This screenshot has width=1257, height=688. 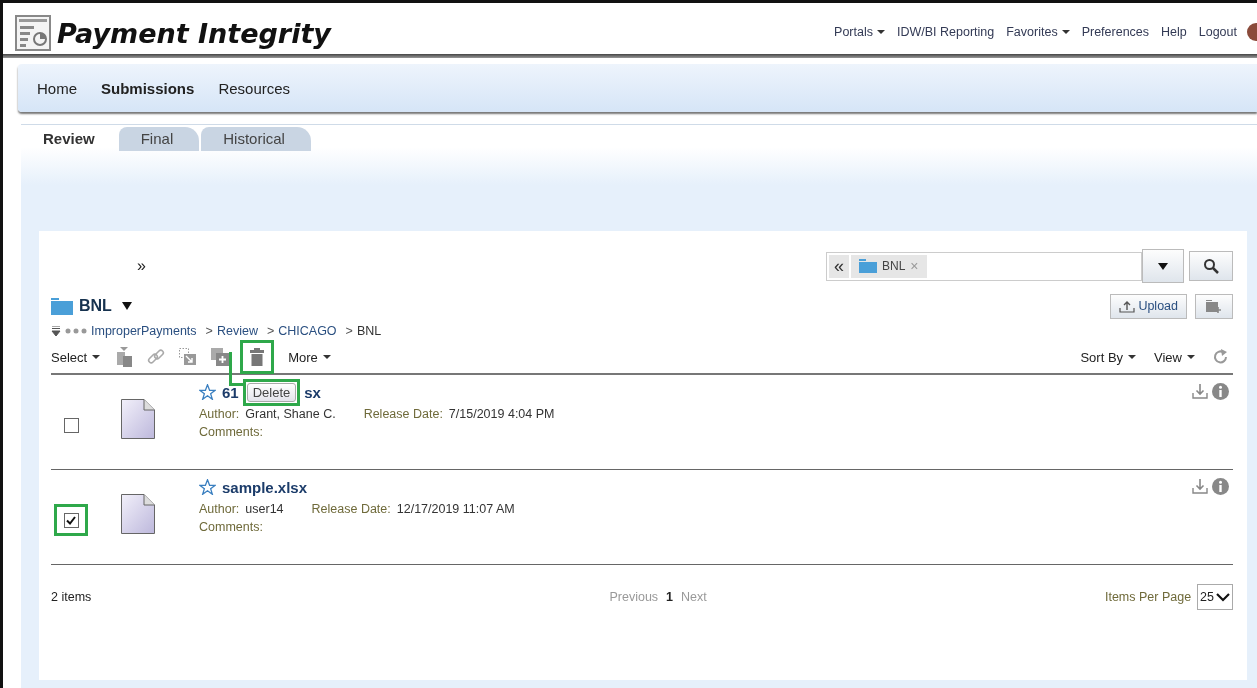 I want to click on breadcrumb-link: CHICAGO, so click(x=307, y=331).